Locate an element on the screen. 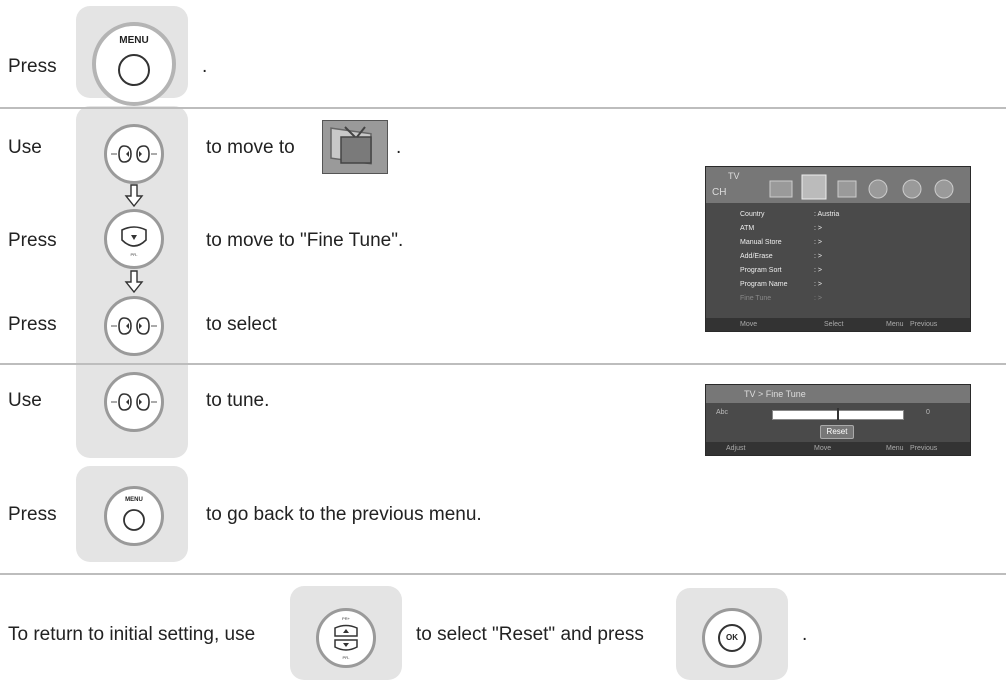  reset-instruction: to select "Reset" and press is located at coordinates (530, 634).